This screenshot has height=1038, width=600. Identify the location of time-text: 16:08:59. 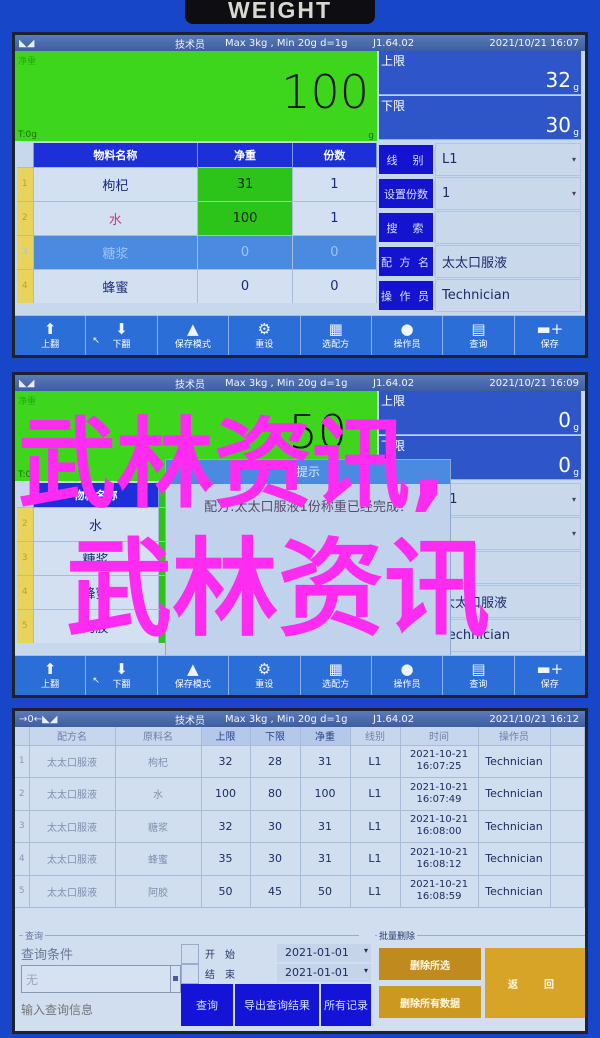
(439, 897).